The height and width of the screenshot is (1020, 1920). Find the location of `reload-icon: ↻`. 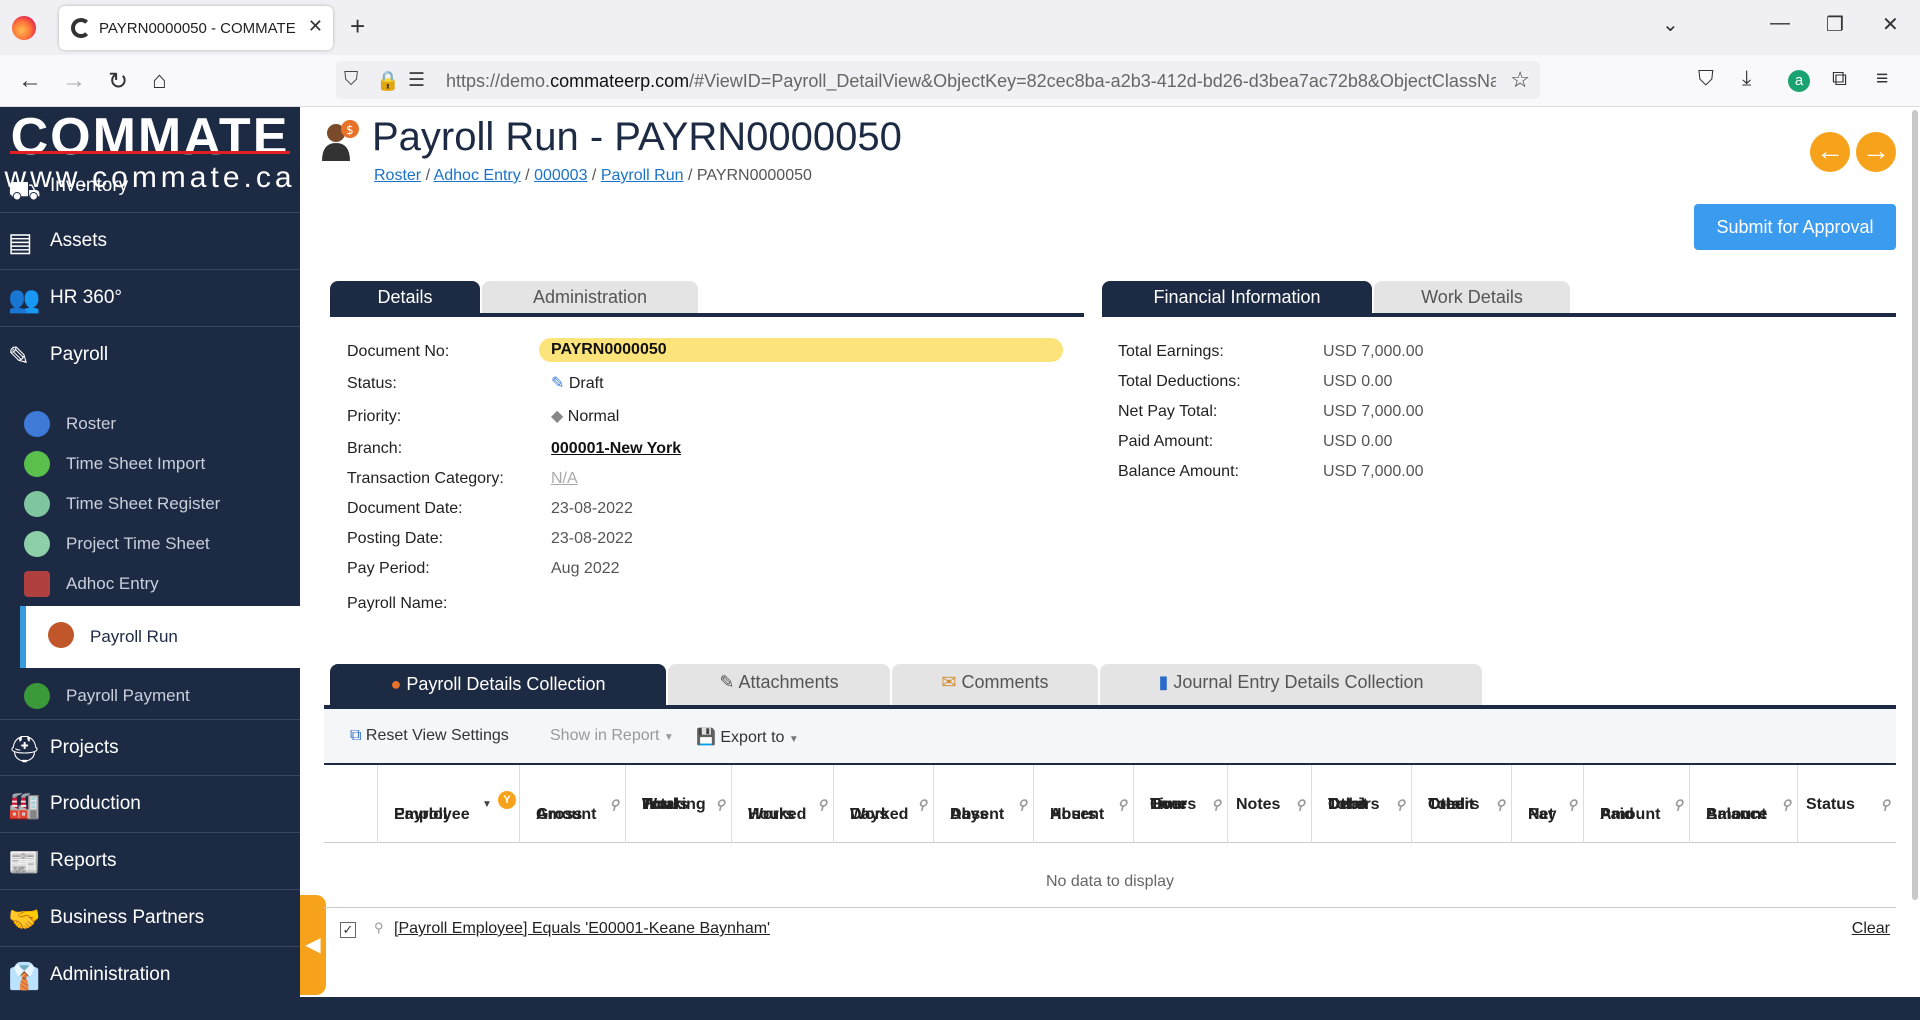

reload-icon: ↻ is located at coordinates (118, 81).